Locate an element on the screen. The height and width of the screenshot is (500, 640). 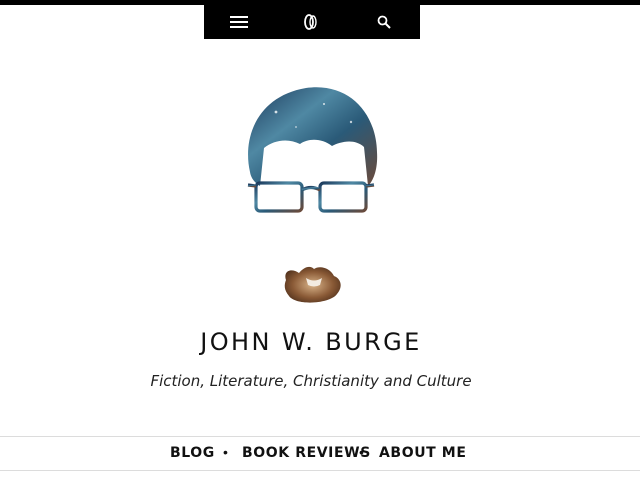
nav-item-book-reviews: BOOK REVIEWS is located at coordinates (306, 453).